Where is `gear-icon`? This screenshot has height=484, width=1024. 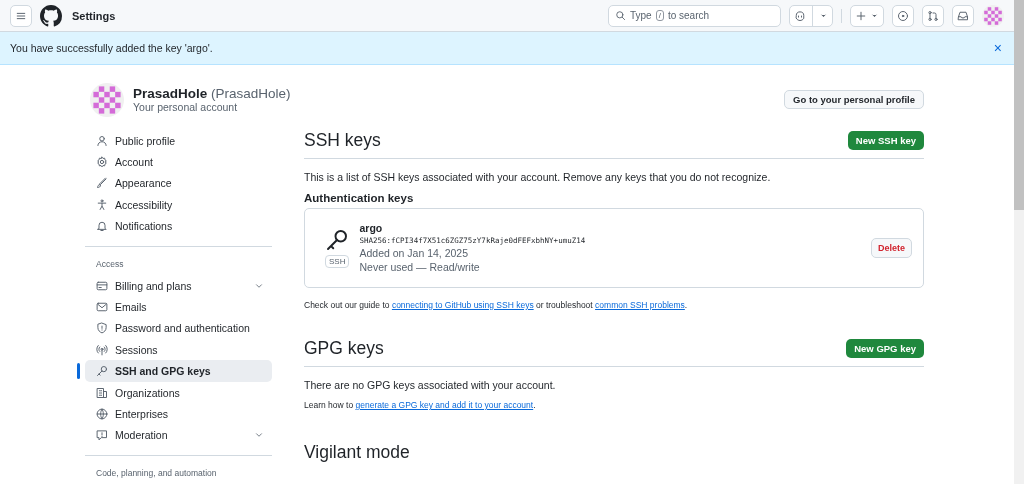 gear-icon is located at coordinates (102, 162).